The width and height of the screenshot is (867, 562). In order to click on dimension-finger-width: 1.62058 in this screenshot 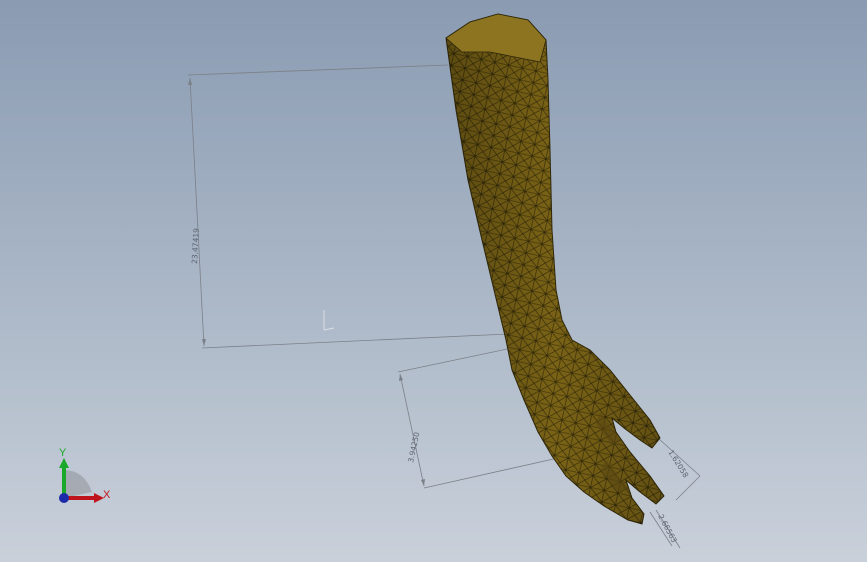, I will do `click(679, 469)`.